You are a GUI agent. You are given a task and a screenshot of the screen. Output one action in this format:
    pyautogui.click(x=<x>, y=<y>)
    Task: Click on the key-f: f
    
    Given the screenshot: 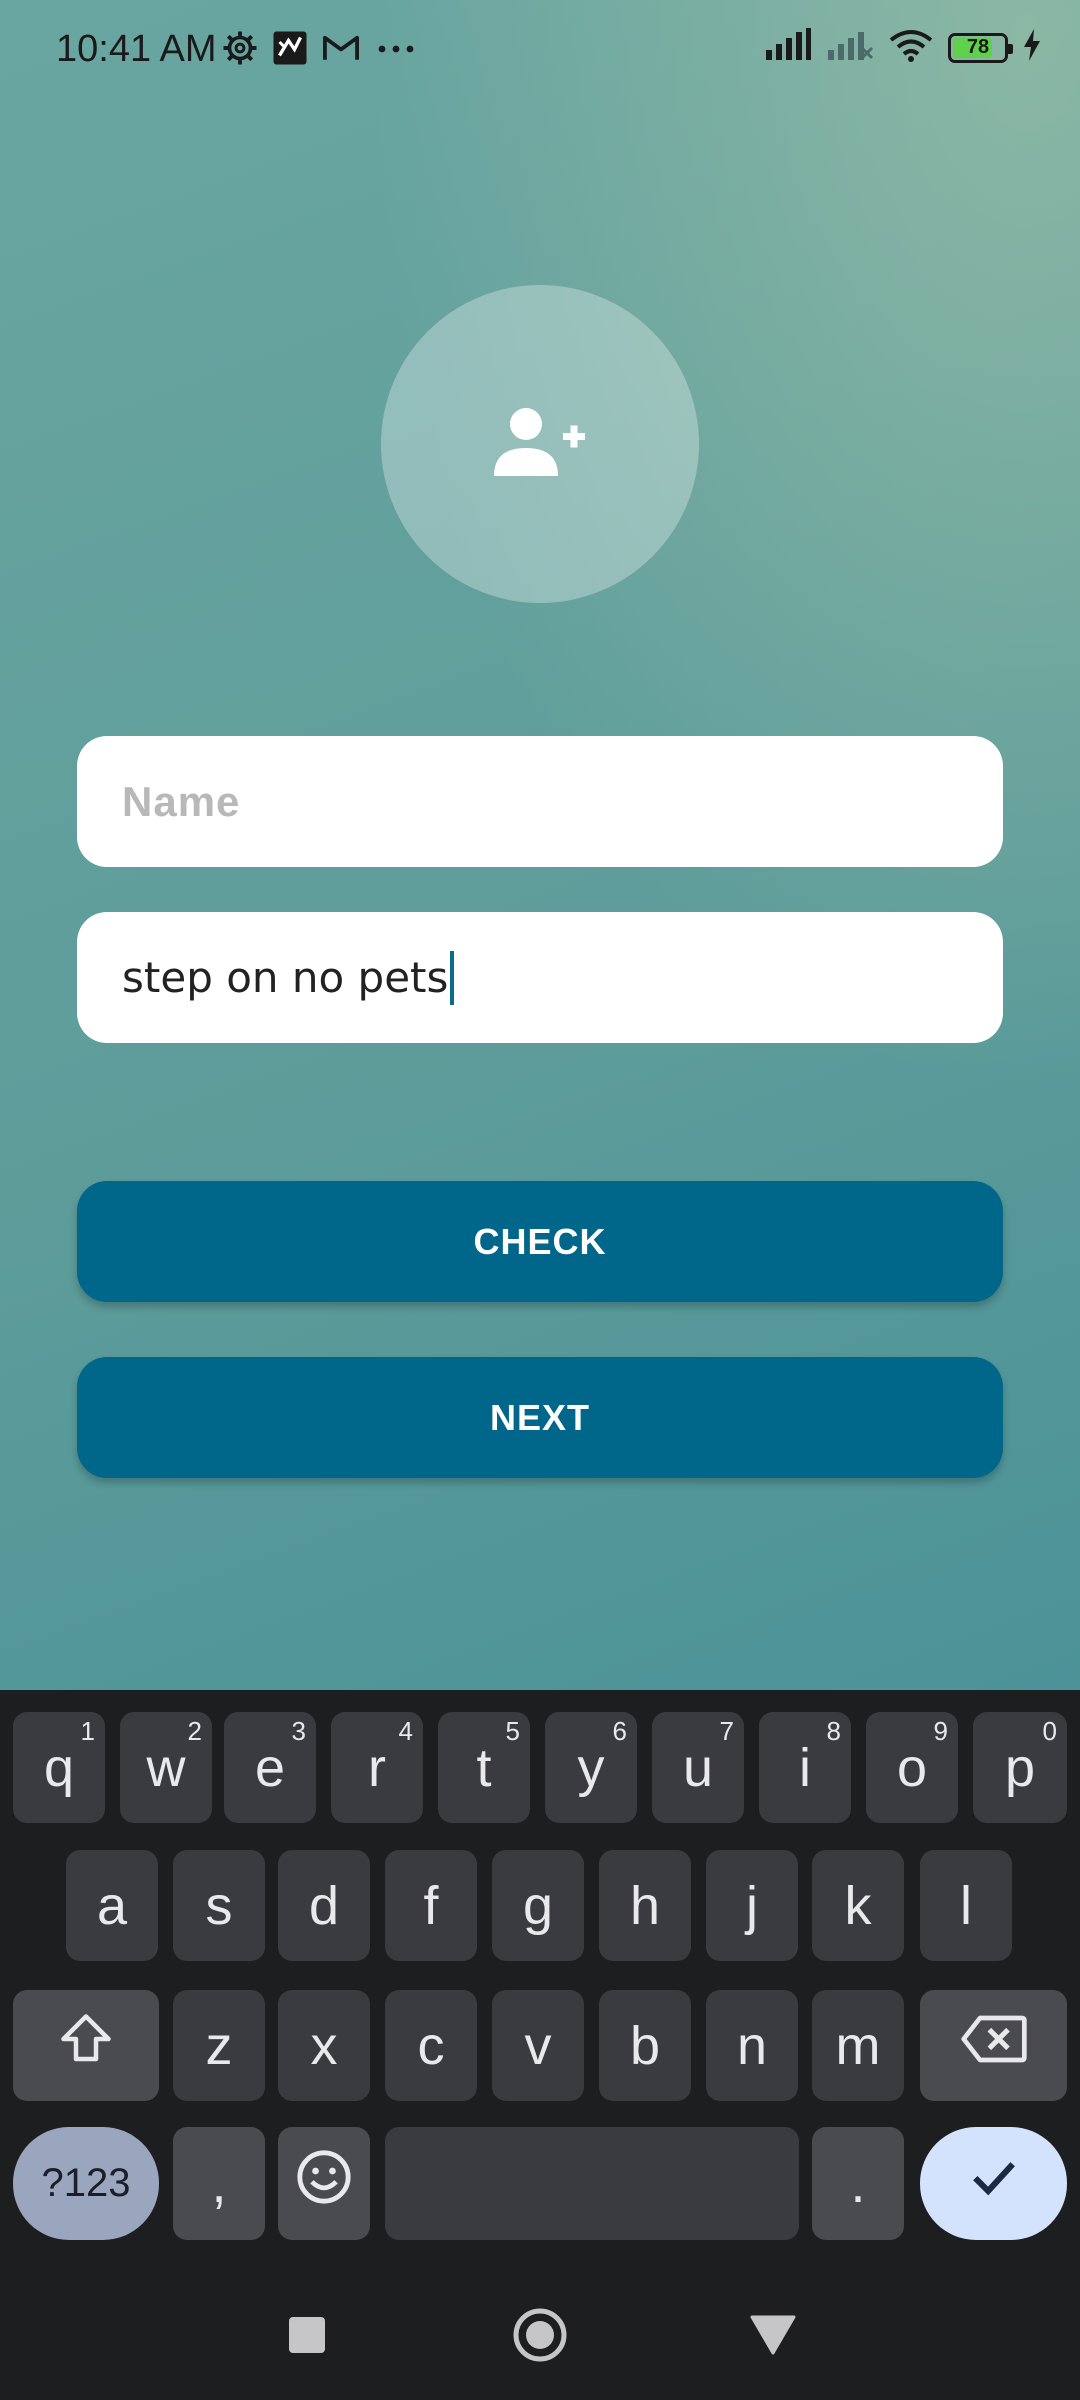 What is the action you would take?
    pyautogui.click(x=431, y=1905)
    